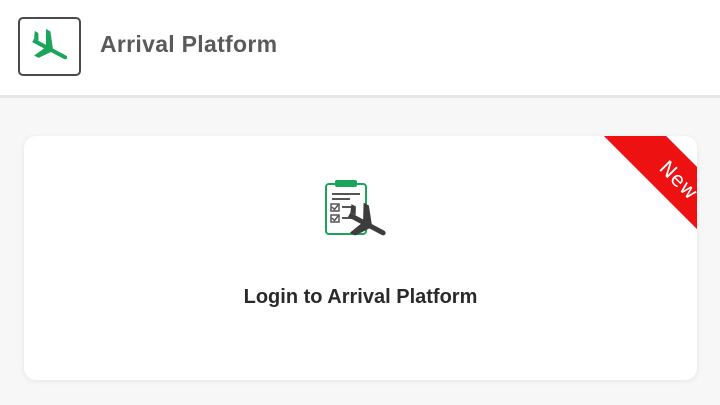 This screenshot has height=405, width=720. I want to click on checklist-airplane-icon, so click(355, 208).